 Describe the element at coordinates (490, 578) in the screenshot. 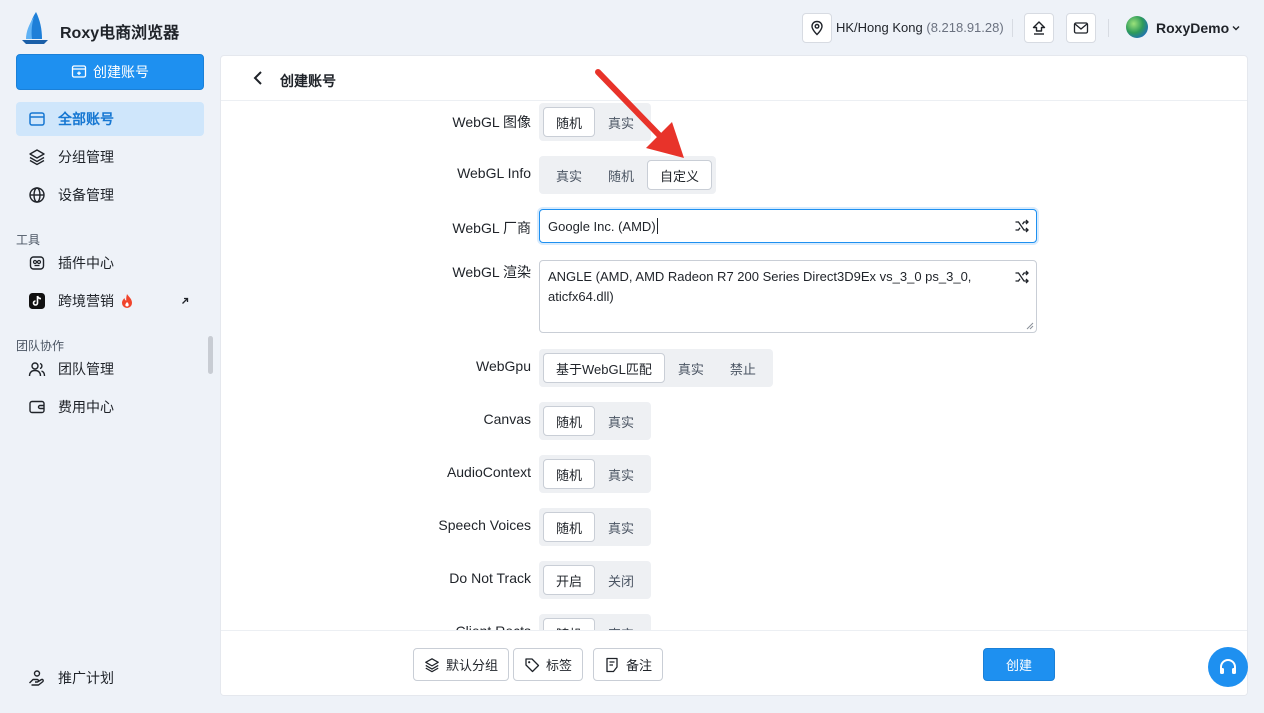

I see `do-not-track-label: Do Not Track` at that location.